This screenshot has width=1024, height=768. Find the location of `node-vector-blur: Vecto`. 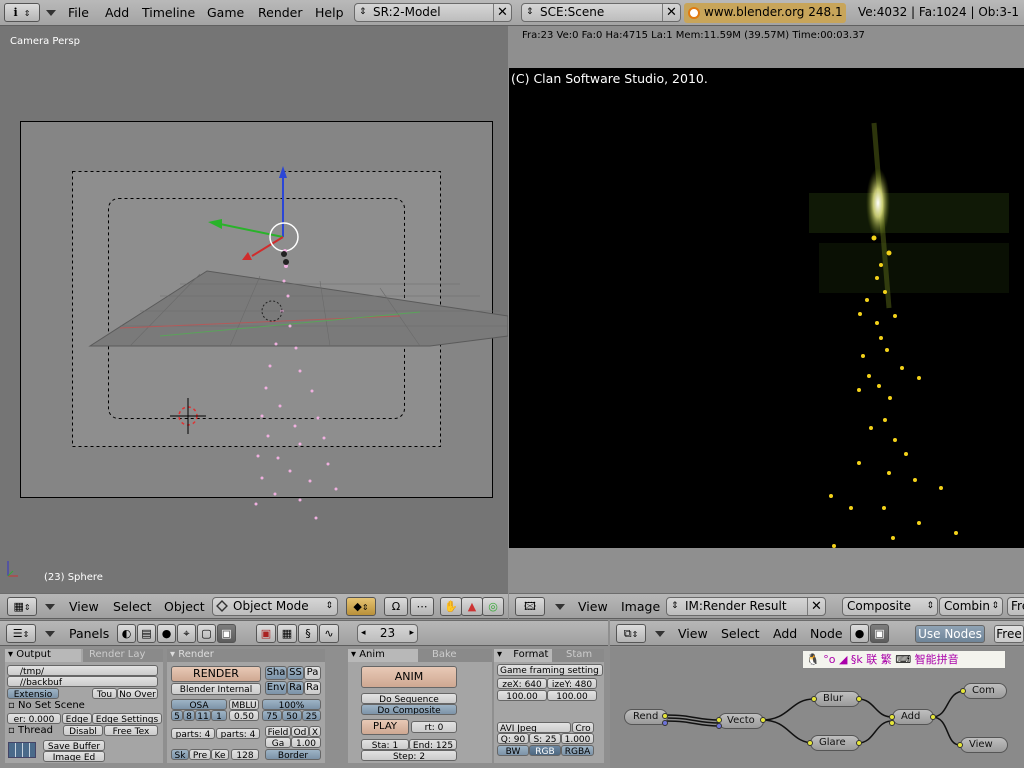

node-vector-blur: Vecto is located at coordinates (741, 721).